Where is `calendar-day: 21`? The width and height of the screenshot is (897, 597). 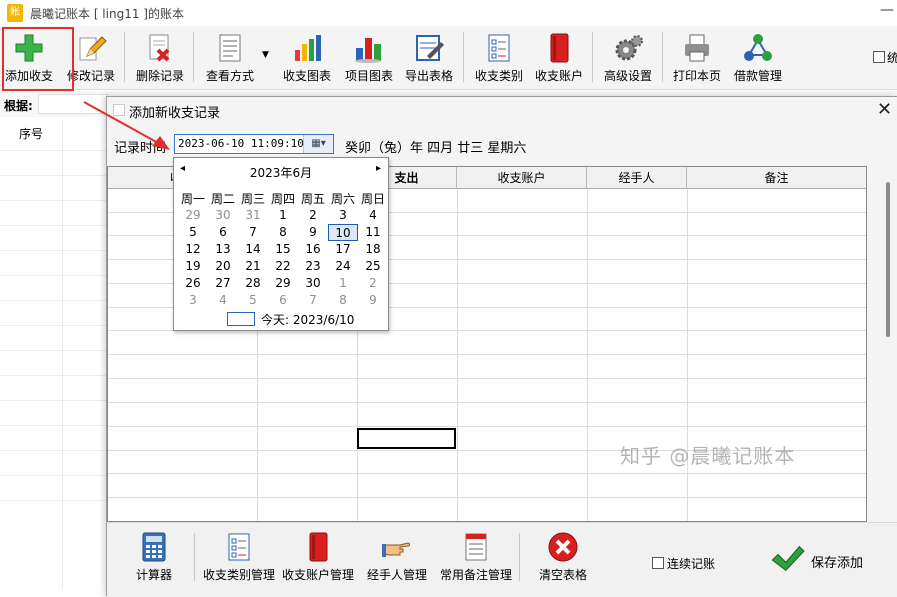
calendar-day: 21 is located at coordinates (253, 266).